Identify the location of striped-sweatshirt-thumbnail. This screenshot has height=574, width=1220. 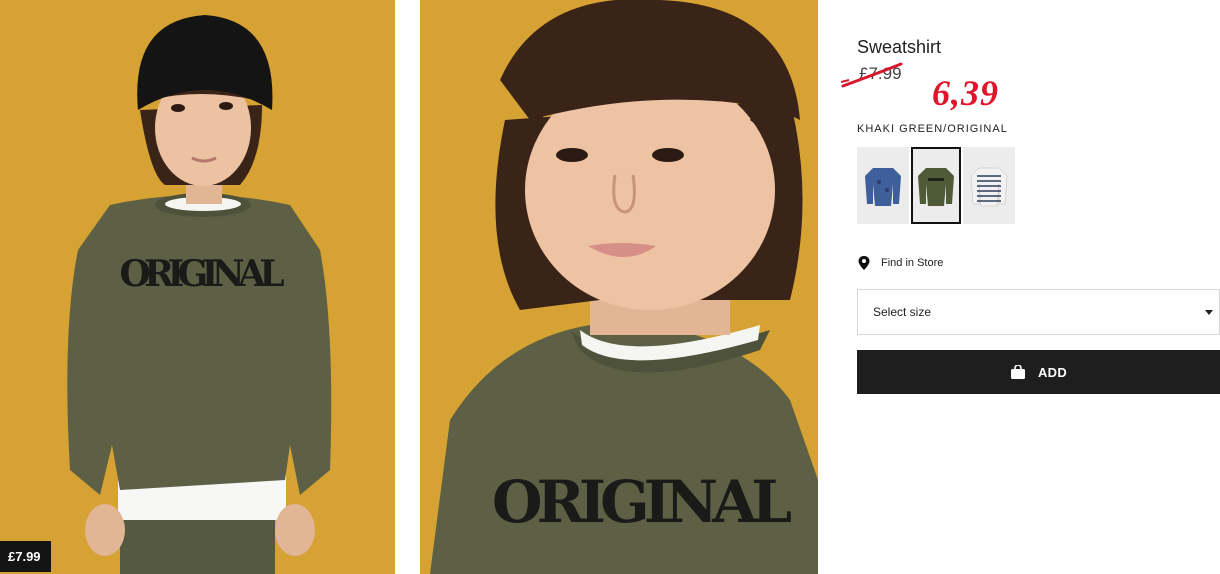
(989, 186).